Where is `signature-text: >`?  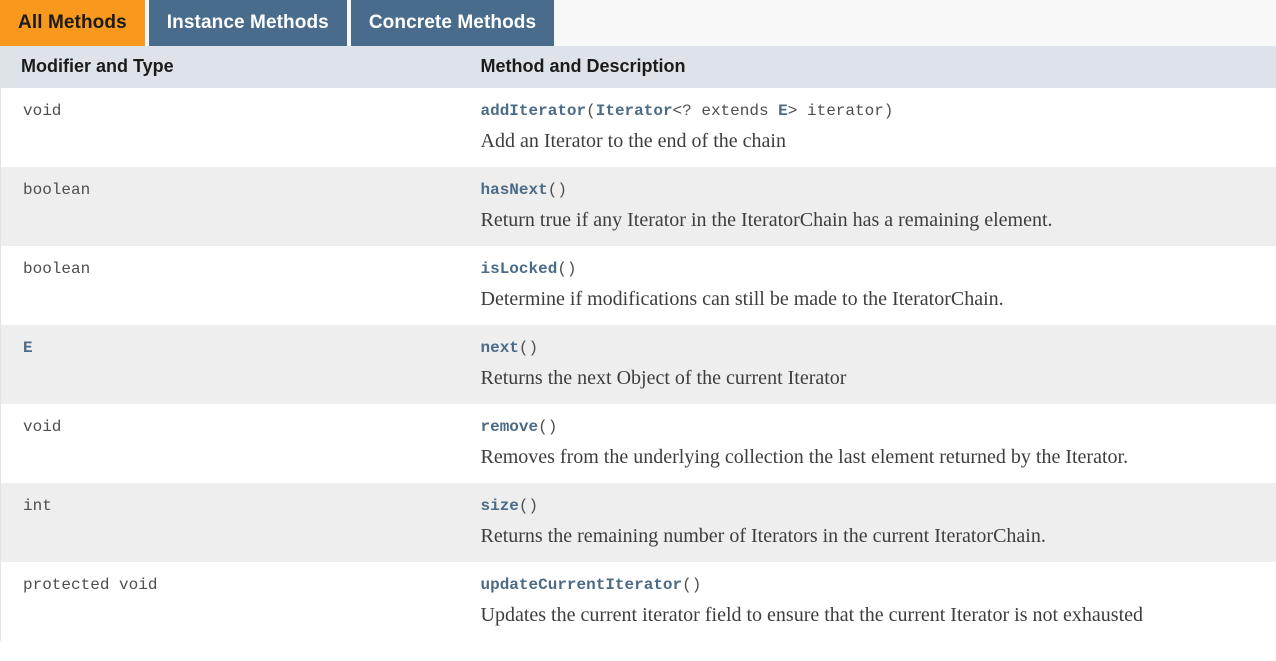
signature-text: > is located at coordinates (792, 111).